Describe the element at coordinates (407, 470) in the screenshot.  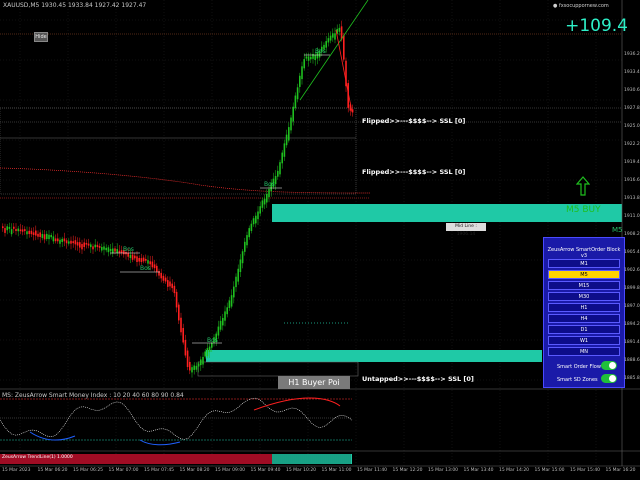
I see `time-label: 15 Mar 12:20` at that location.